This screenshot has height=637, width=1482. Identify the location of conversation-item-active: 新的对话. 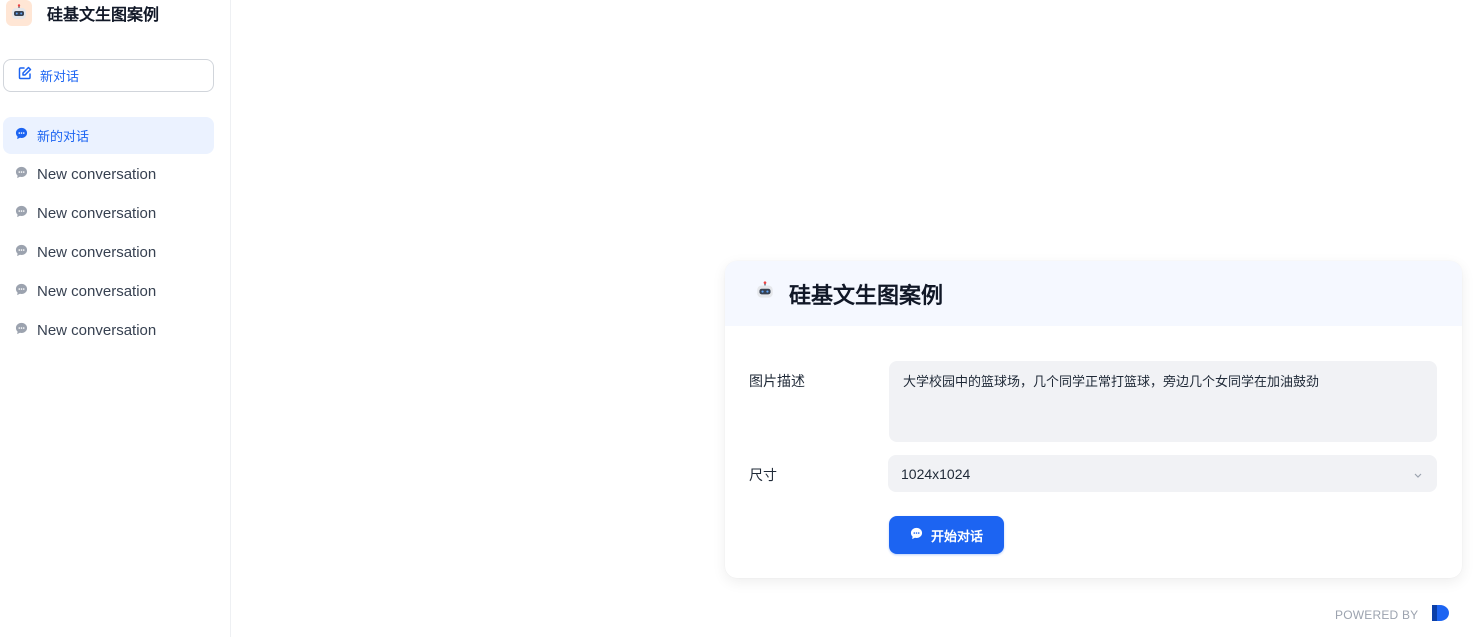
(108, 135).